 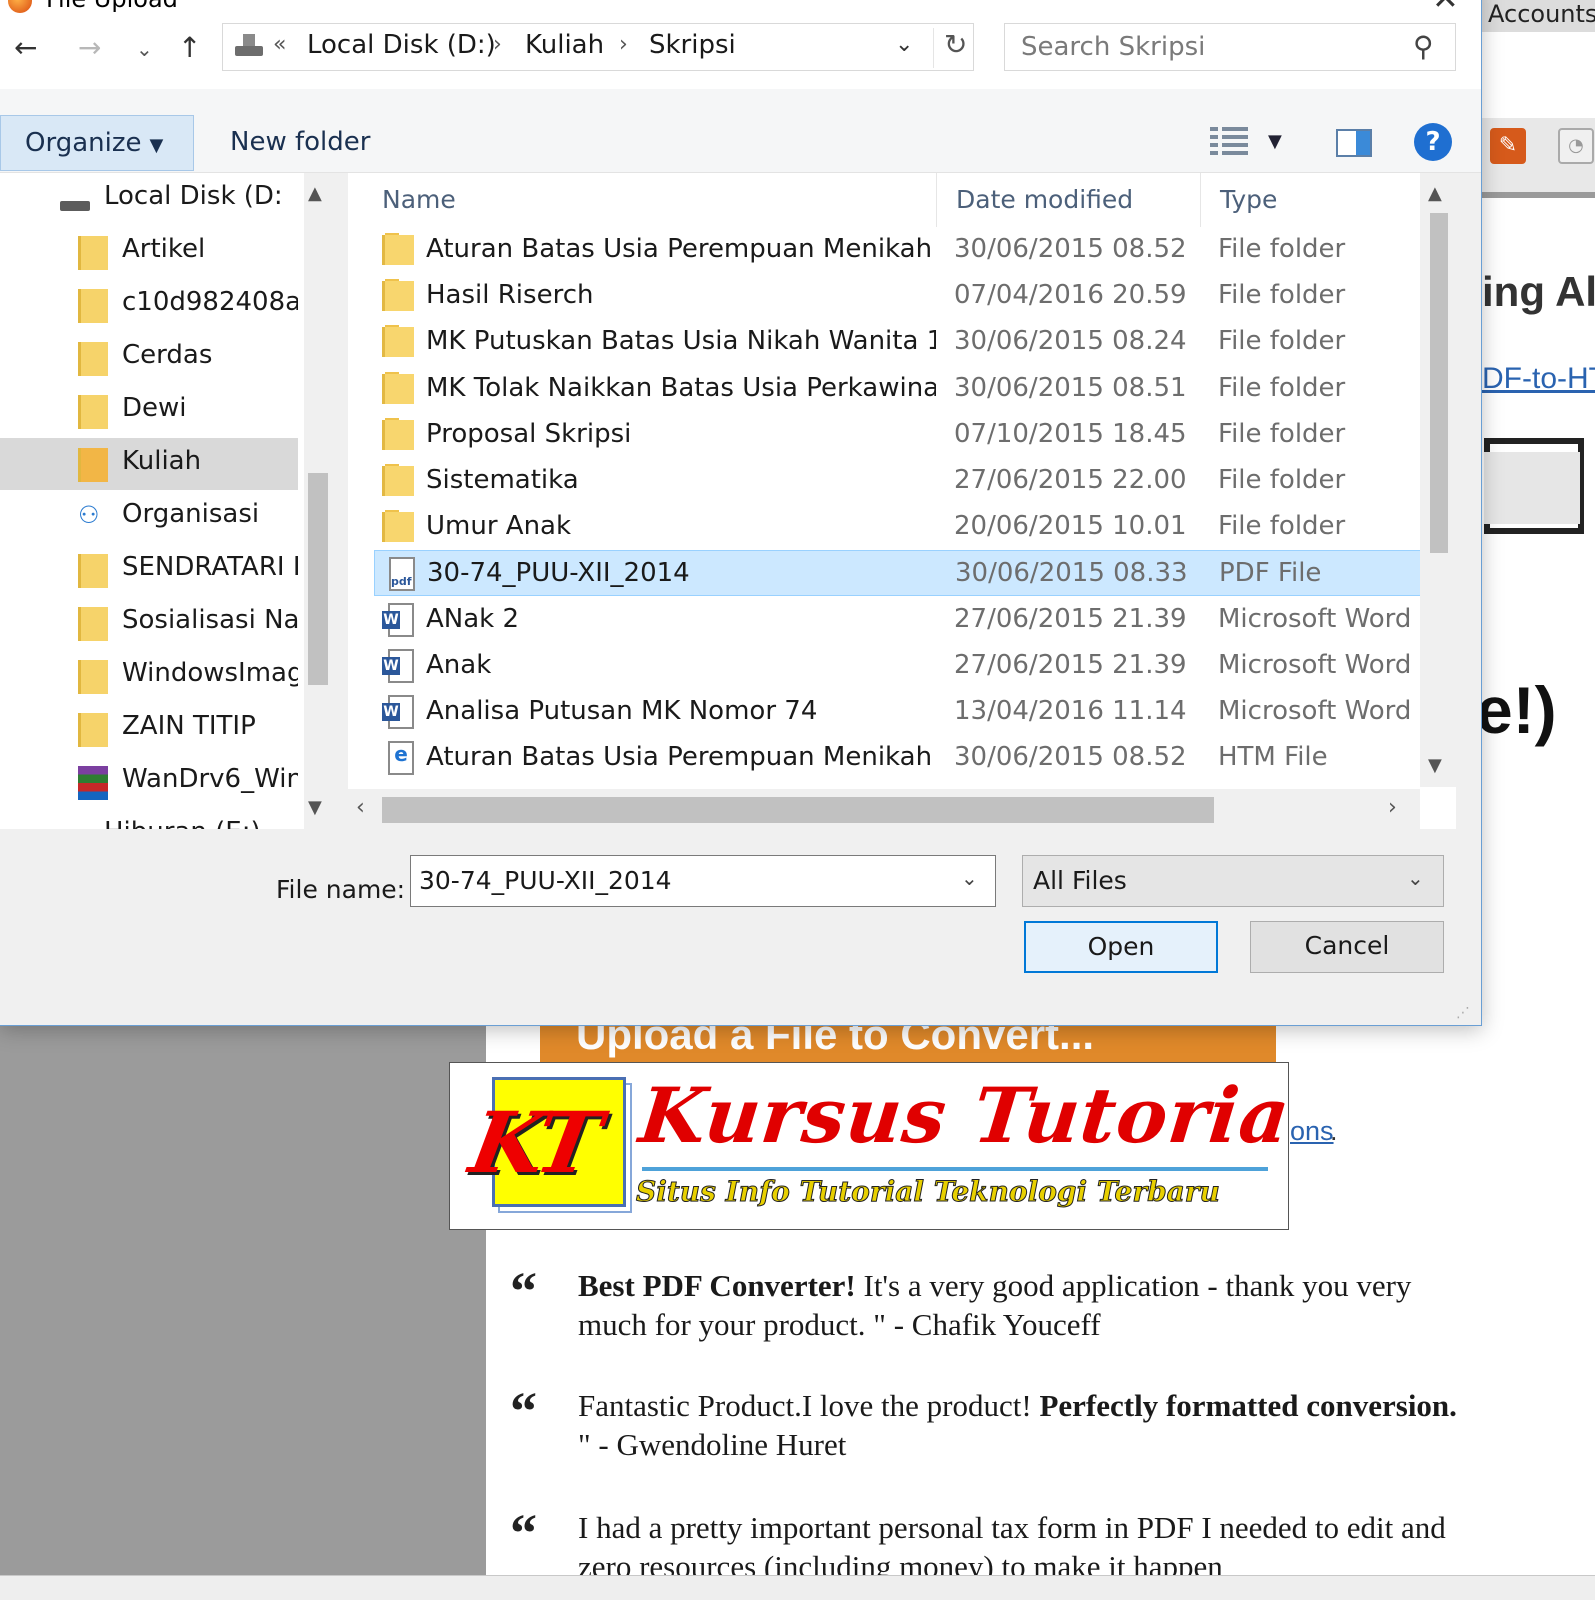 What do you see at coordinates (955, 1169) in the screenshot?
I see `logo-divider` at bounding box center [955, 1169].